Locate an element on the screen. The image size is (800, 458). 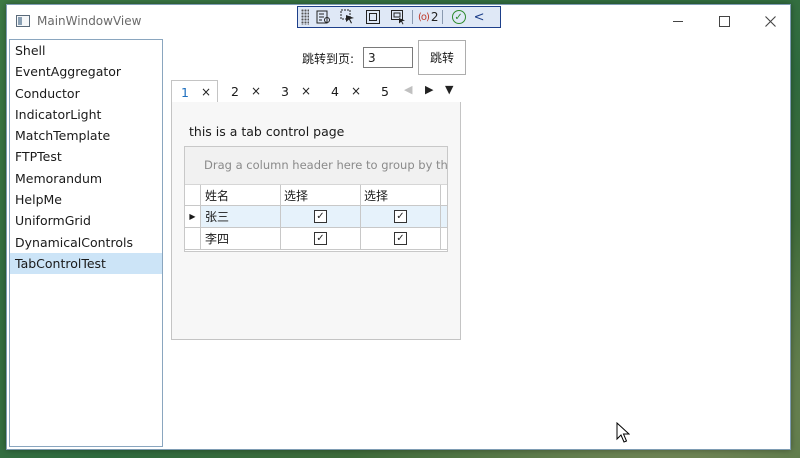
tab-page-text: this is a tab control page is located at coordinates (267, 131).